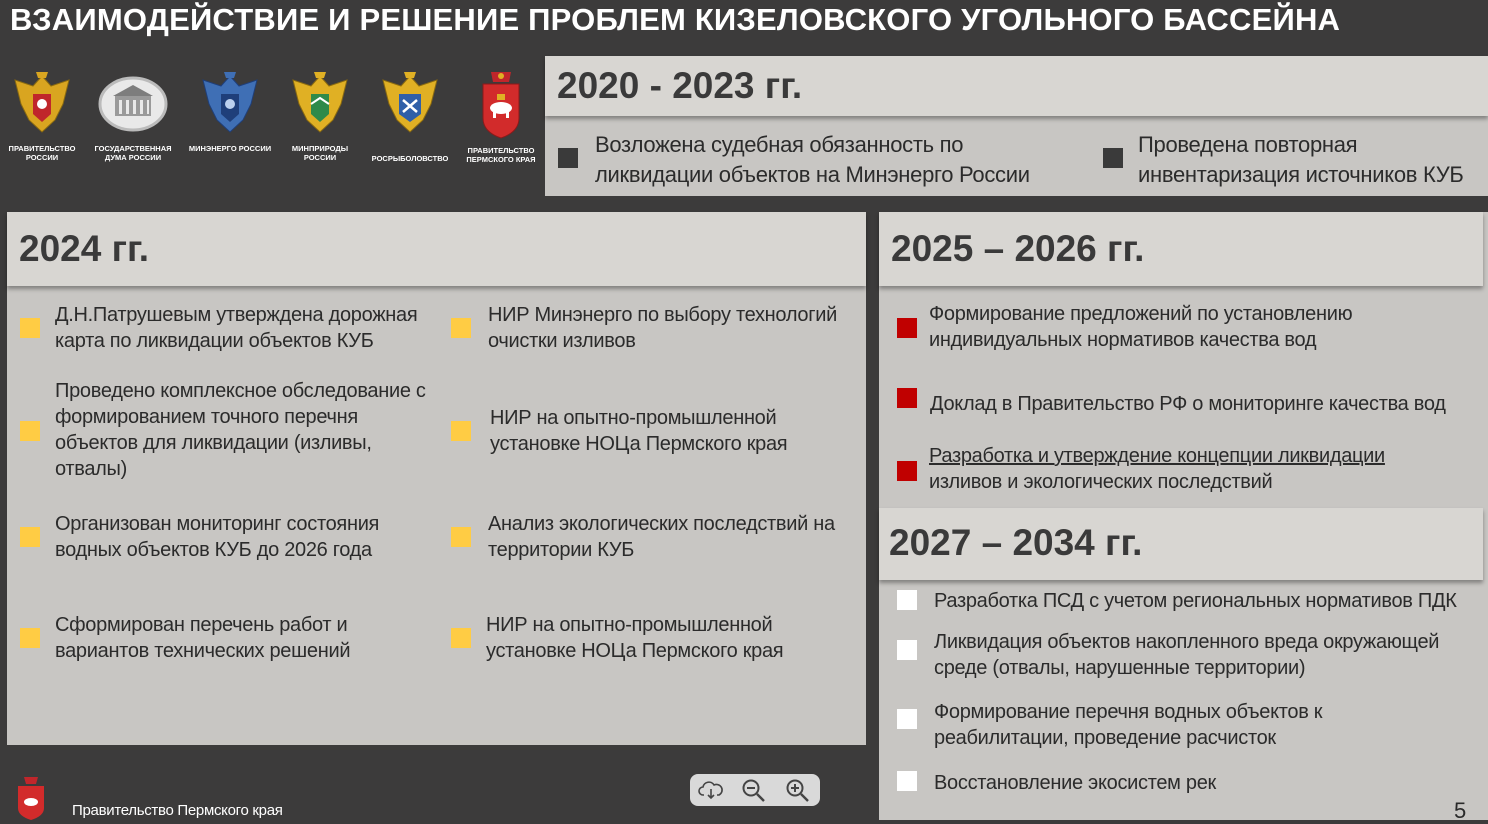 The height and width of the screenshot is (824, 1488). What do you see at coordinates (1075, 783) in the screenshot?
I see `list-item: Восстановление экосистем рек` at bounding box center [1075, 783].